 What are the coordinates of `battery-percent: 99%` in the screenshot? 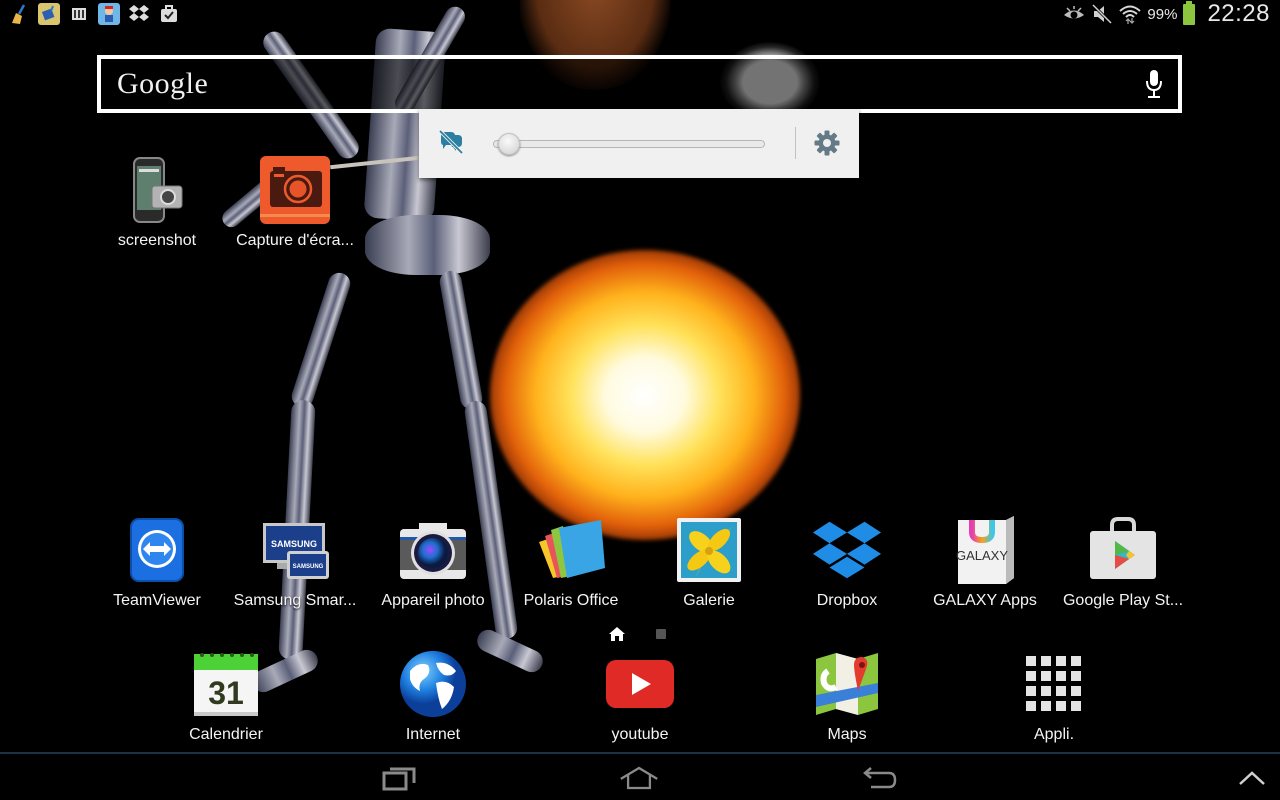 It's located at (1162, 14).